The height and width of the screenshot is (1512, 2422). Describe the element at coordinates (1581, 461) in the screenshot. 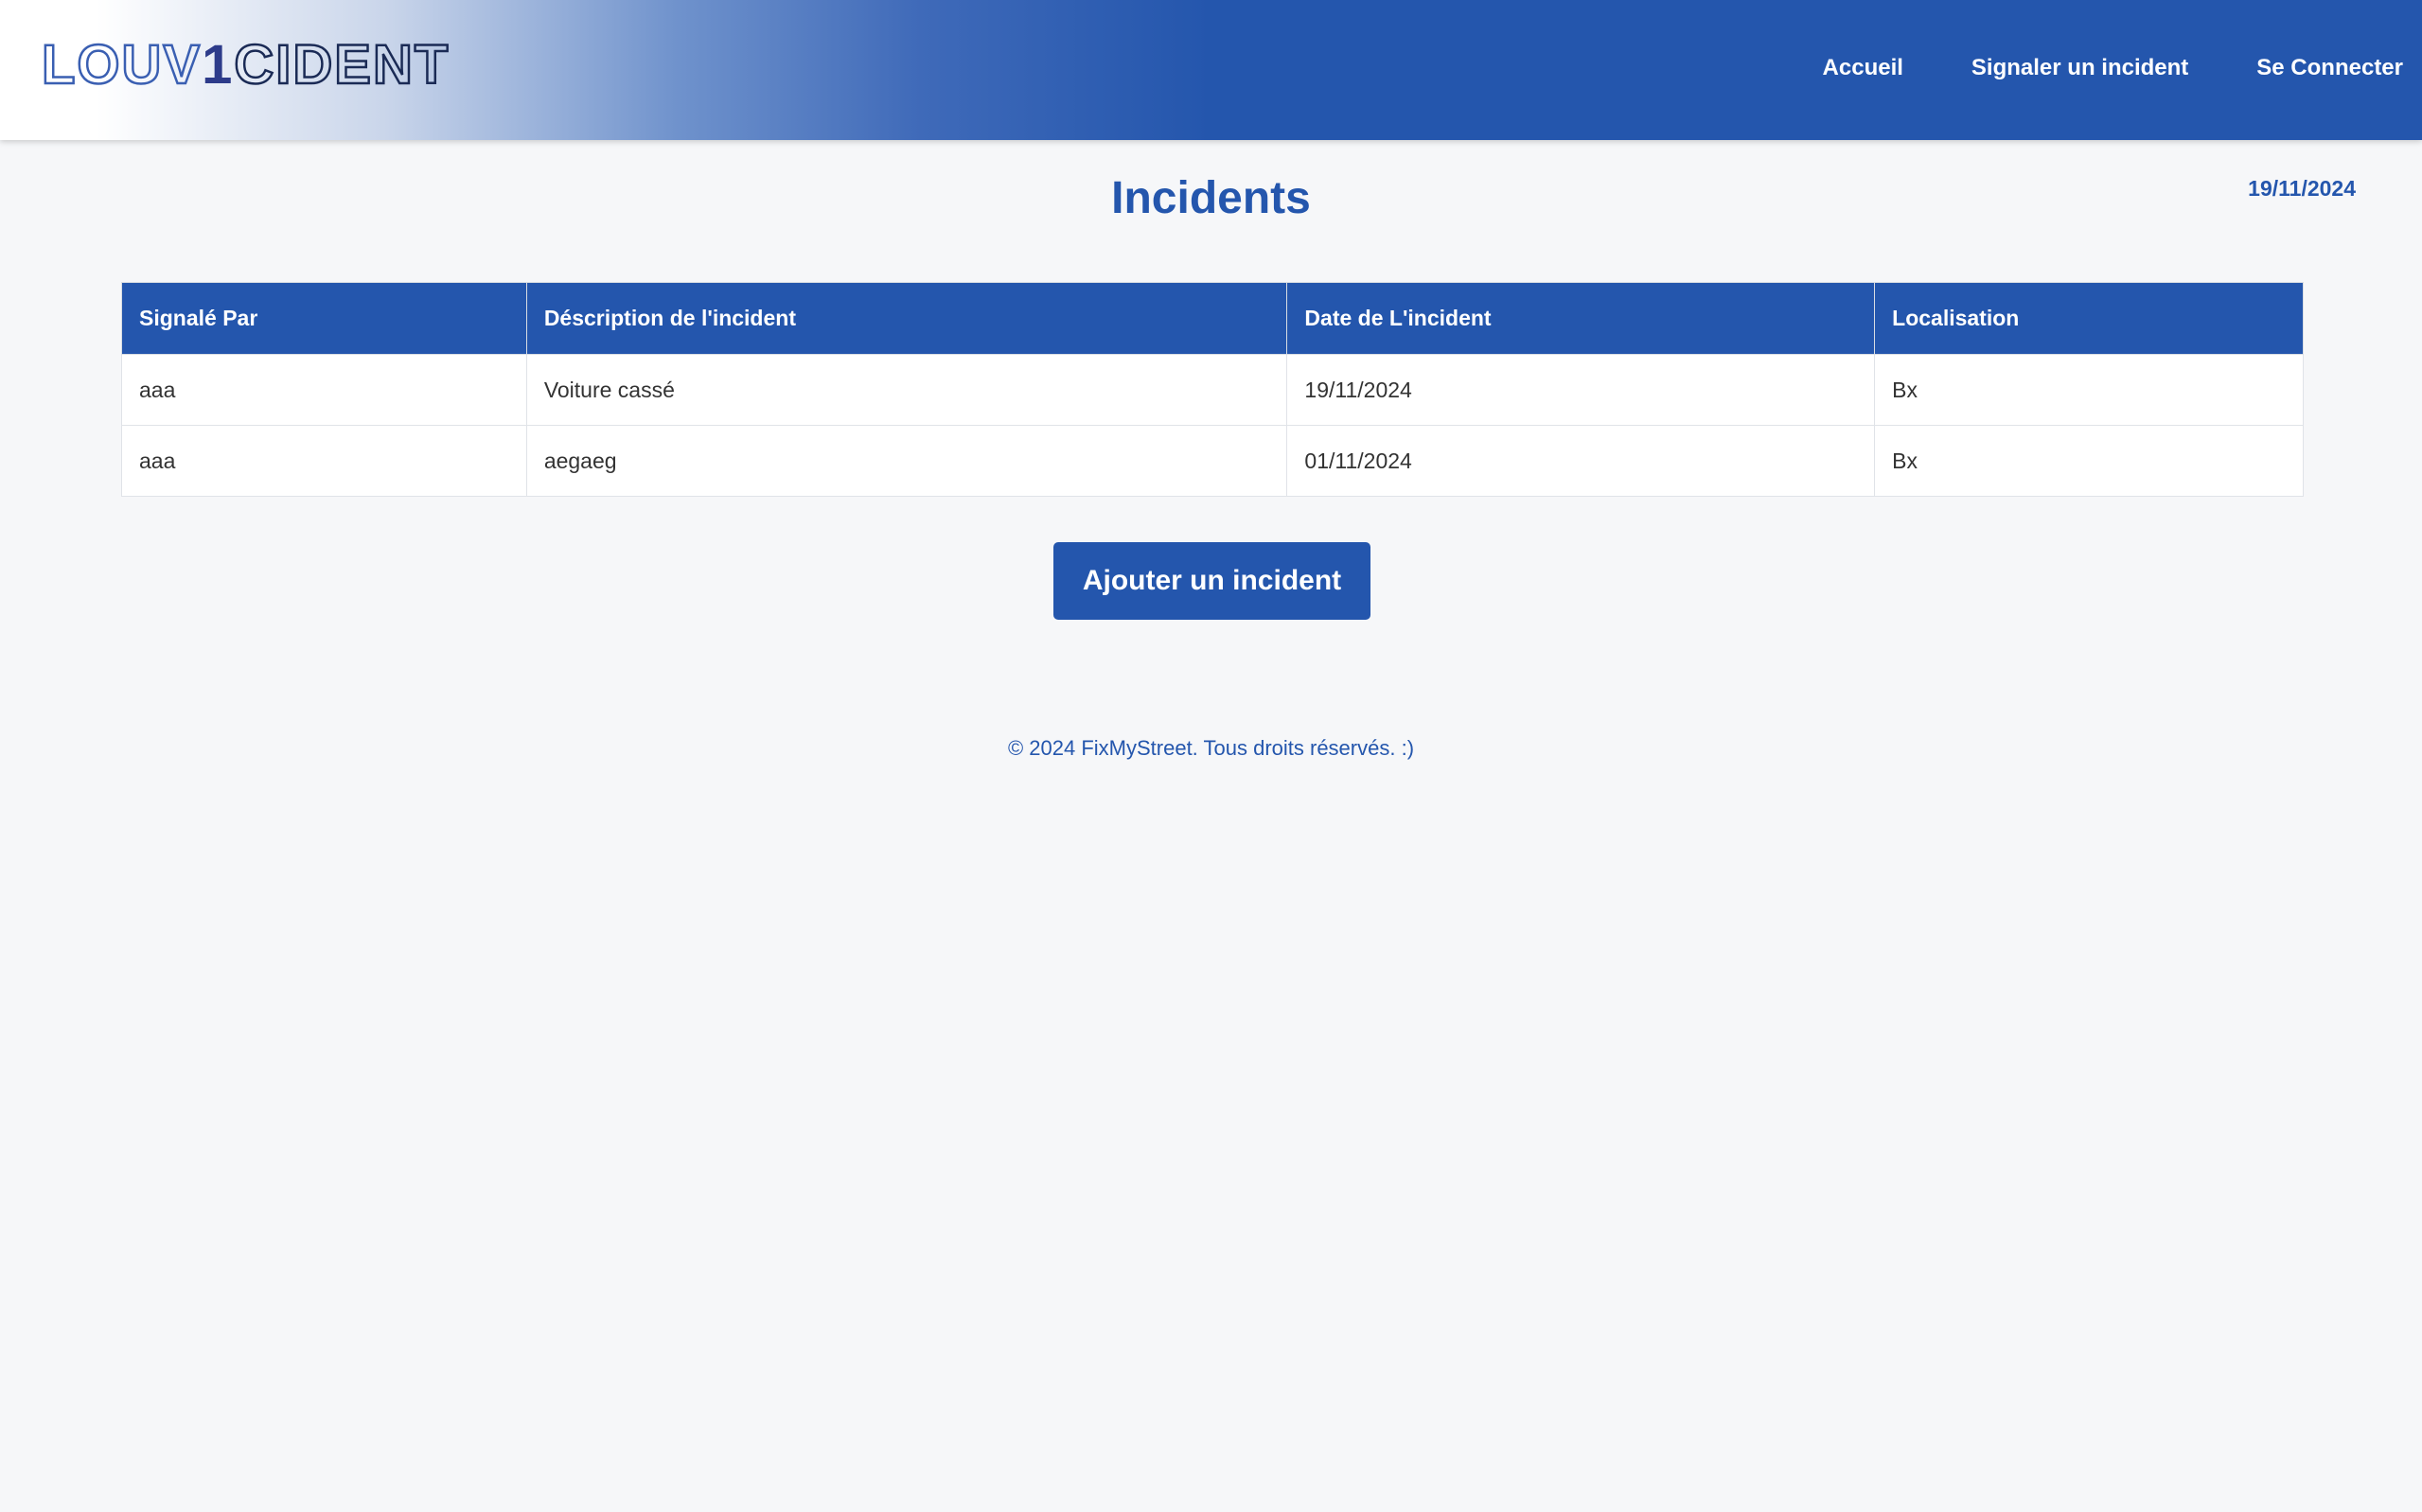

I see `cell-date: 01/11/2024` at that location.